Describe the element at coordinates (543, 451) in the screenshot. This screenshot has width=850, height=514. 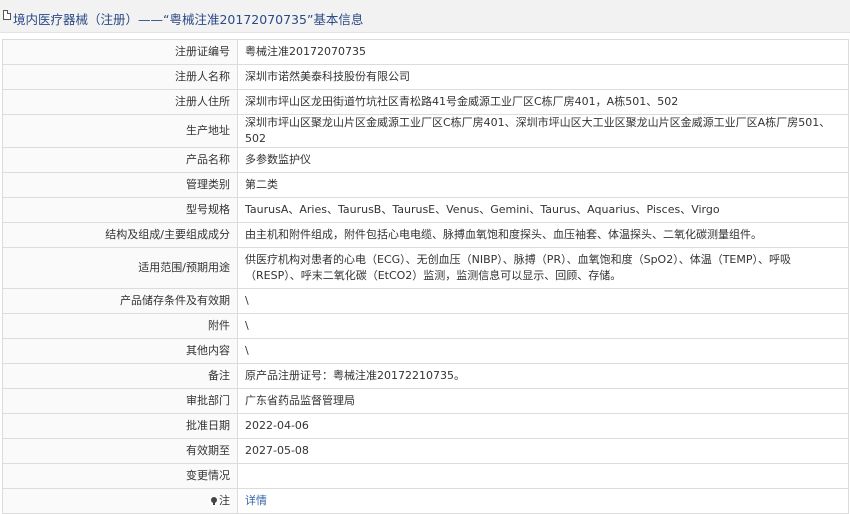
I see `row-value: 2027-05-08` at that location.